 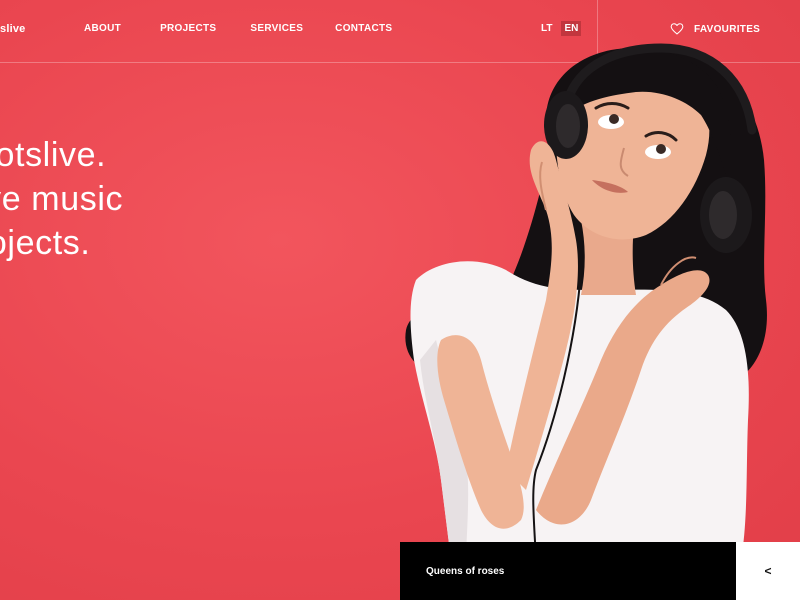 I want to click on track-title: Queens of roses, so click(x=465, y=571).